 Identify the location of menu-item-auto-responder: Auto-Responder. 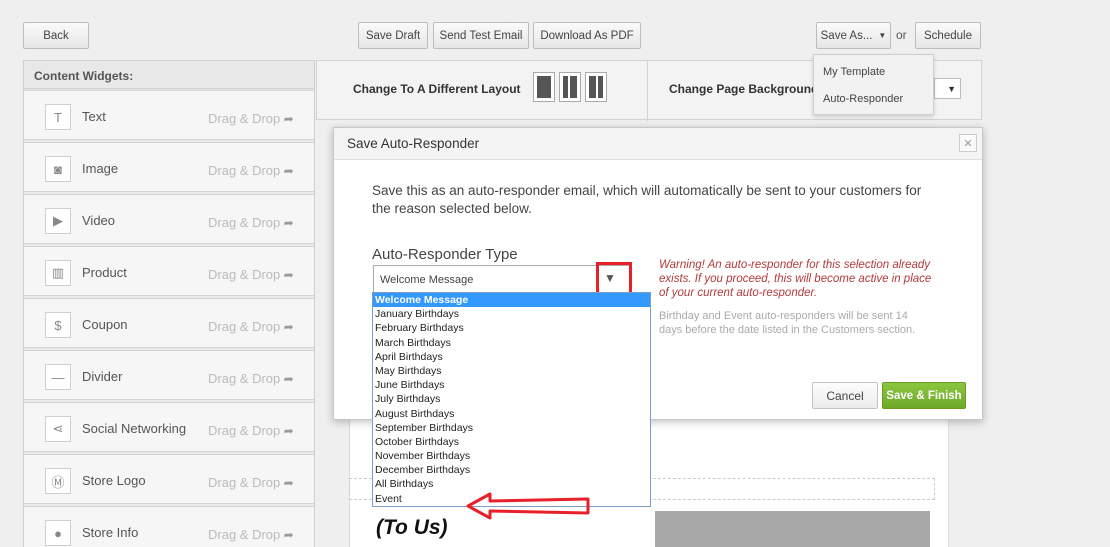
(873, 98).